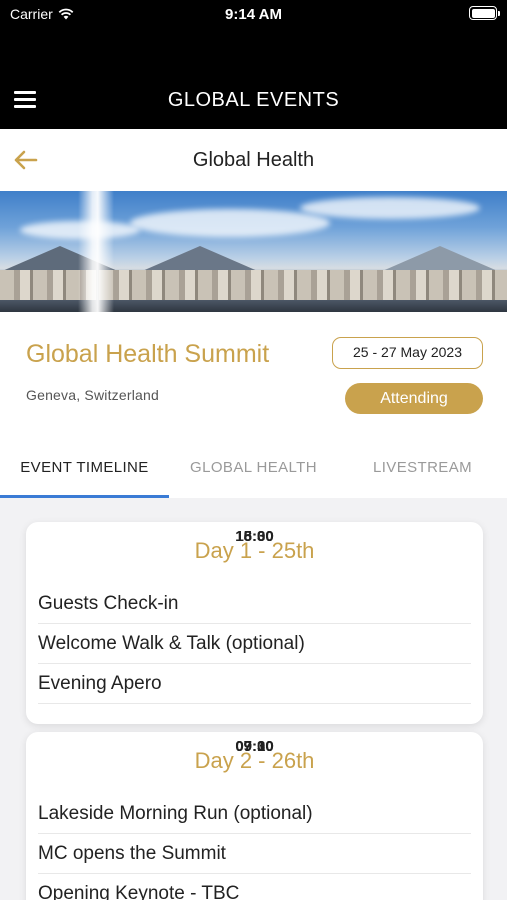  I want to click on status-bar: Carrier 9:14 AM, so click(253, 14).